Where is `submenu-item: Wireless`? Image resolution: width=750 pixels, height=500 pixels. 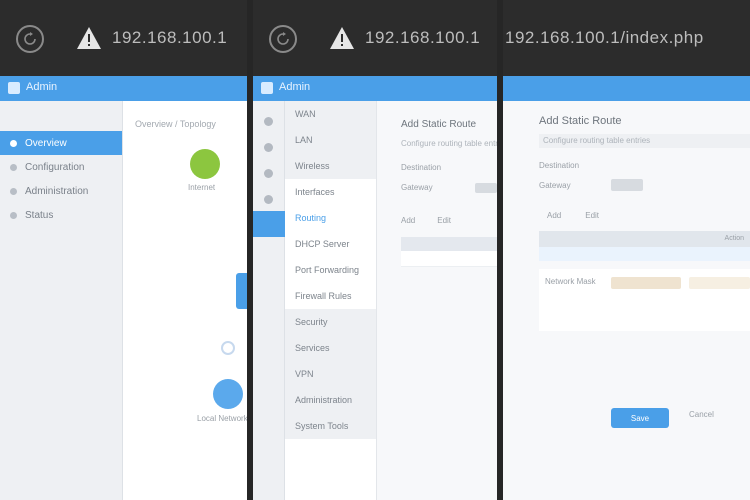 submenu-item: Wireless is located at coordinates (330, 166).